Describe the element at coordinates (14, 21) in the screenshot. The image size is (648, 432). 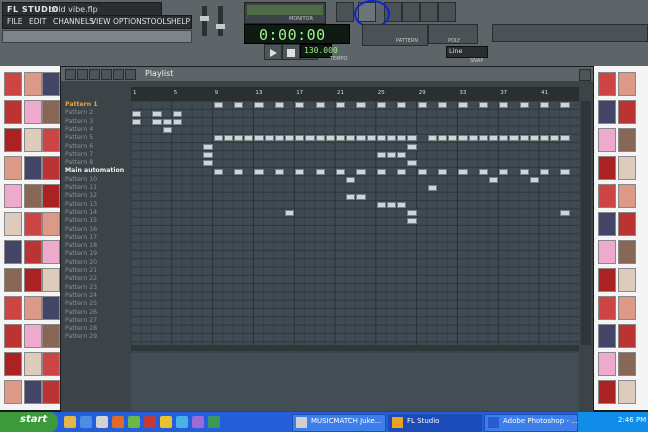
I see `menu-file: FILE` at that location.